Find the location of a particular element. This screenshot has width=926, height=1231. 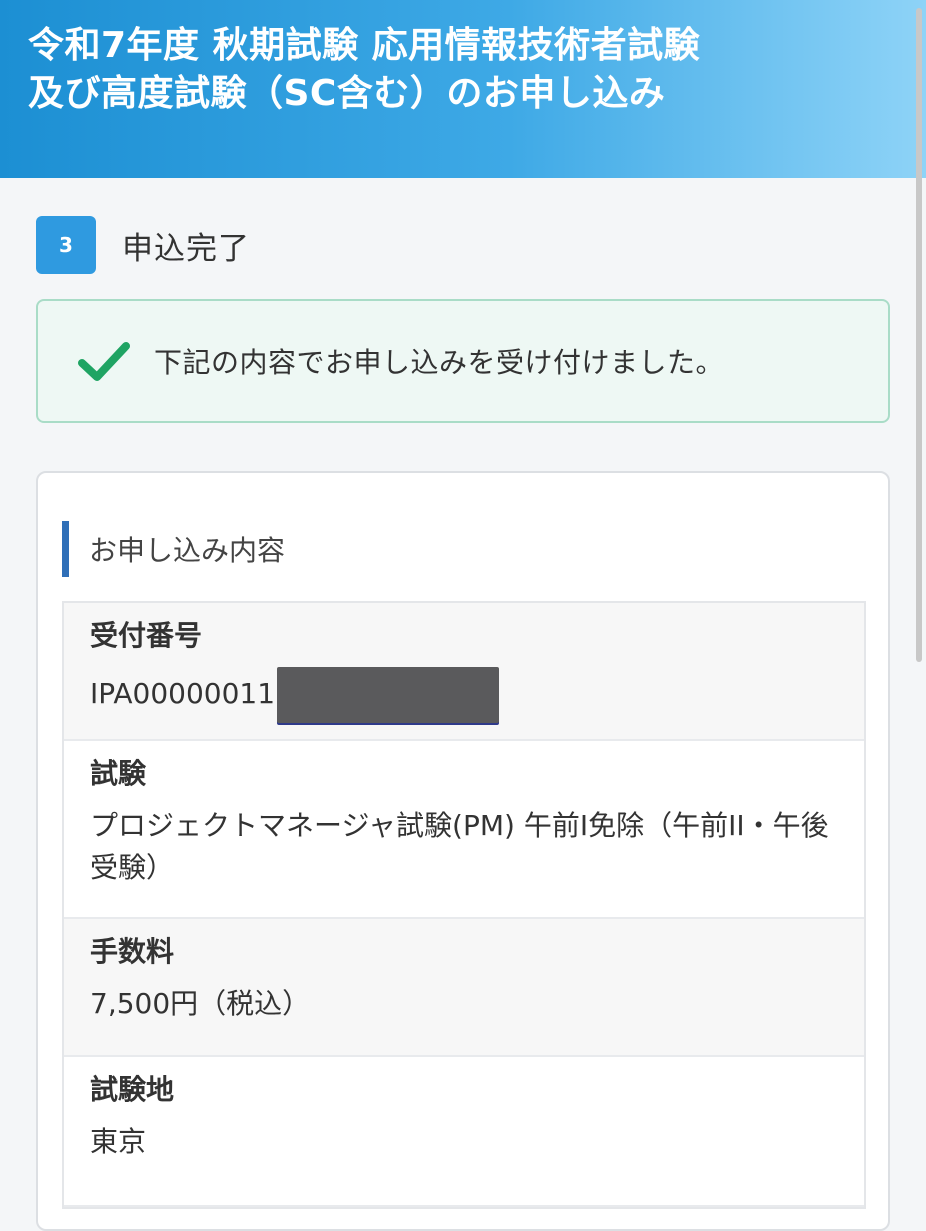

redaction-block is located at coordinates (388, 695).